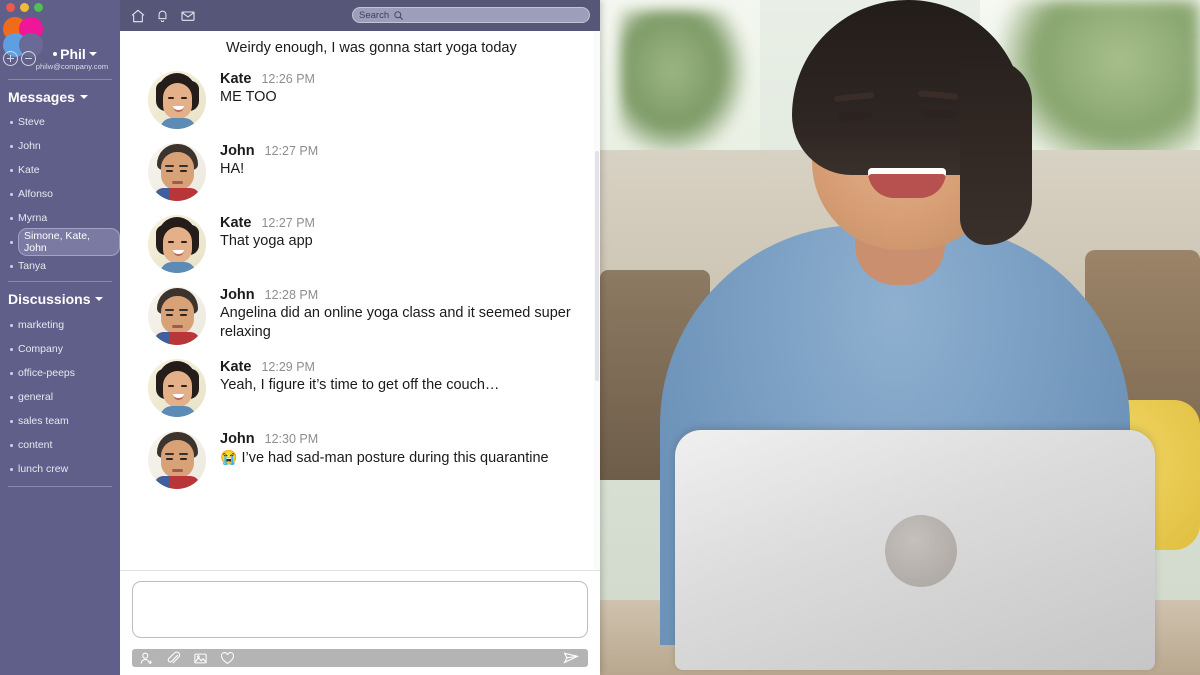  I want to click on sidebar-item-label: general, so click(36, 397).